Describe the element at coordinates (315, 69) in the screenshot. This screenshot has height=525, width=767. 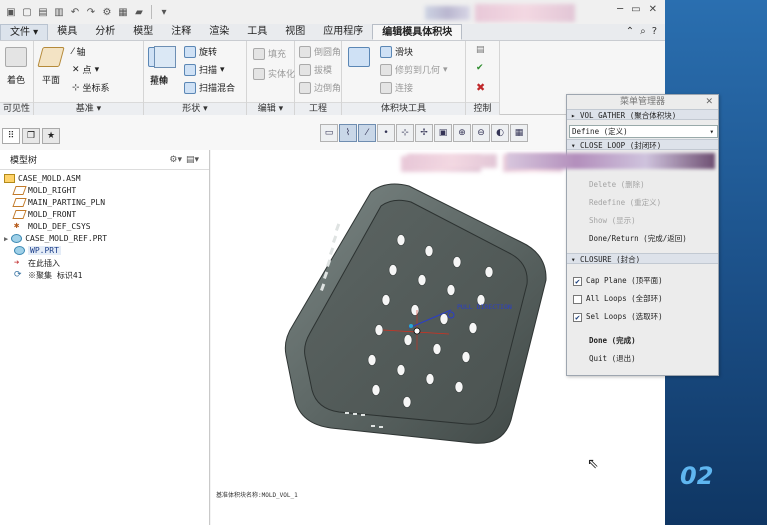
I see `draft-button: 拔模` at that location.